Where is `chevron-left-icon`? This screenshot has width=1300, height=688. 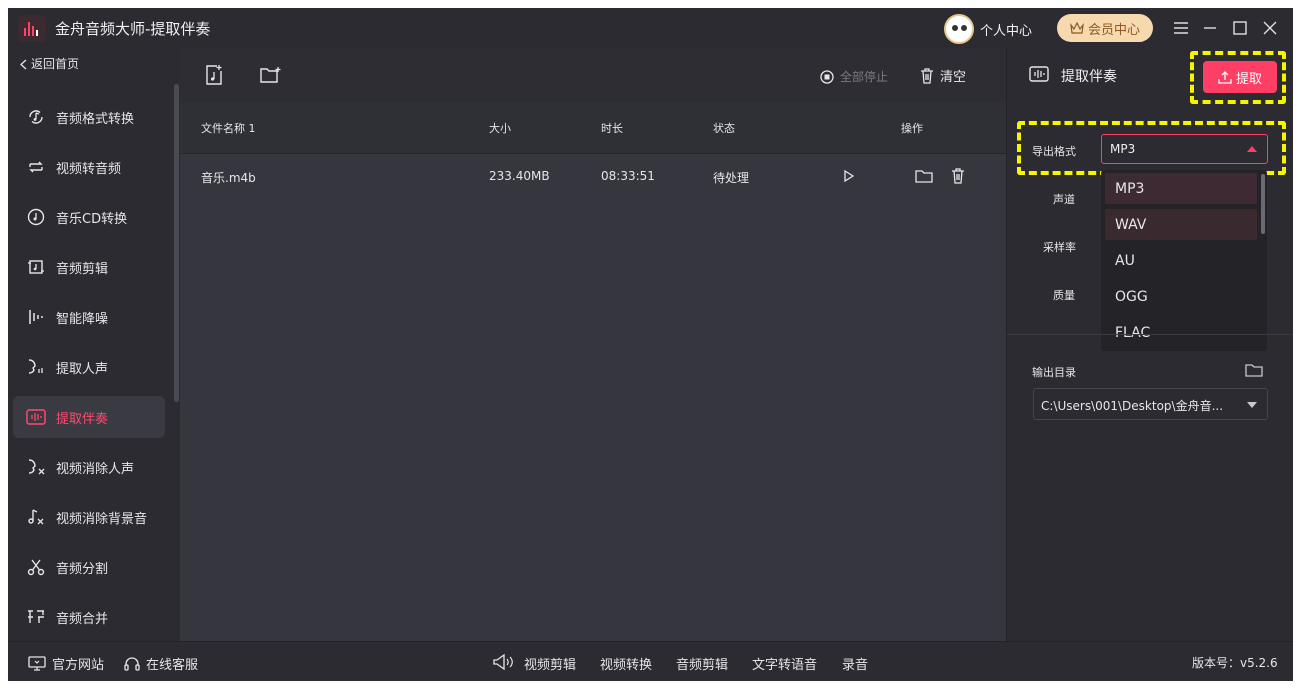 chevron-left-icon is located at coordinates (23, 64).